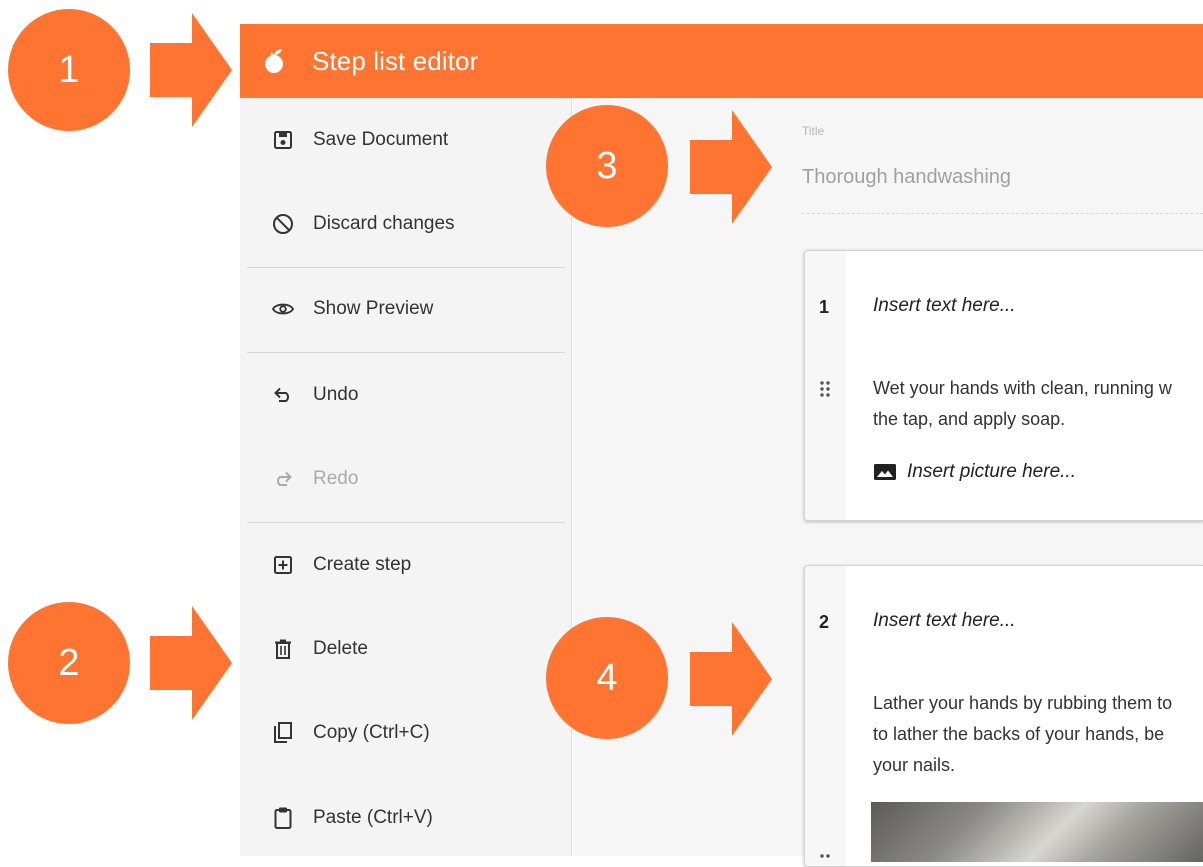  Describe the element at coordinates (283, 224) in the screenshot. I see `block-icon` at that location.